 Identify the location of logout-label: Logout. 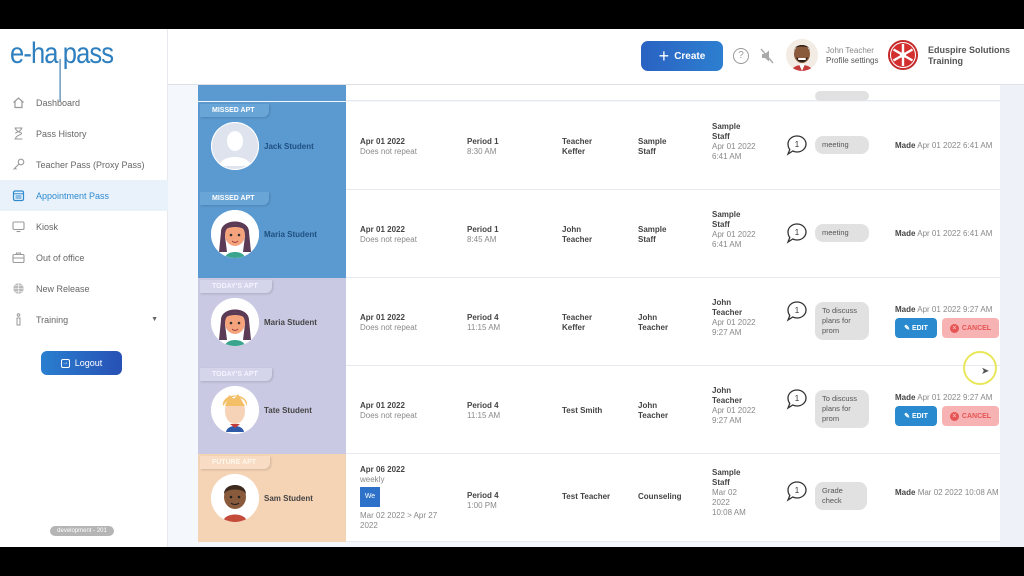
(88, 363).